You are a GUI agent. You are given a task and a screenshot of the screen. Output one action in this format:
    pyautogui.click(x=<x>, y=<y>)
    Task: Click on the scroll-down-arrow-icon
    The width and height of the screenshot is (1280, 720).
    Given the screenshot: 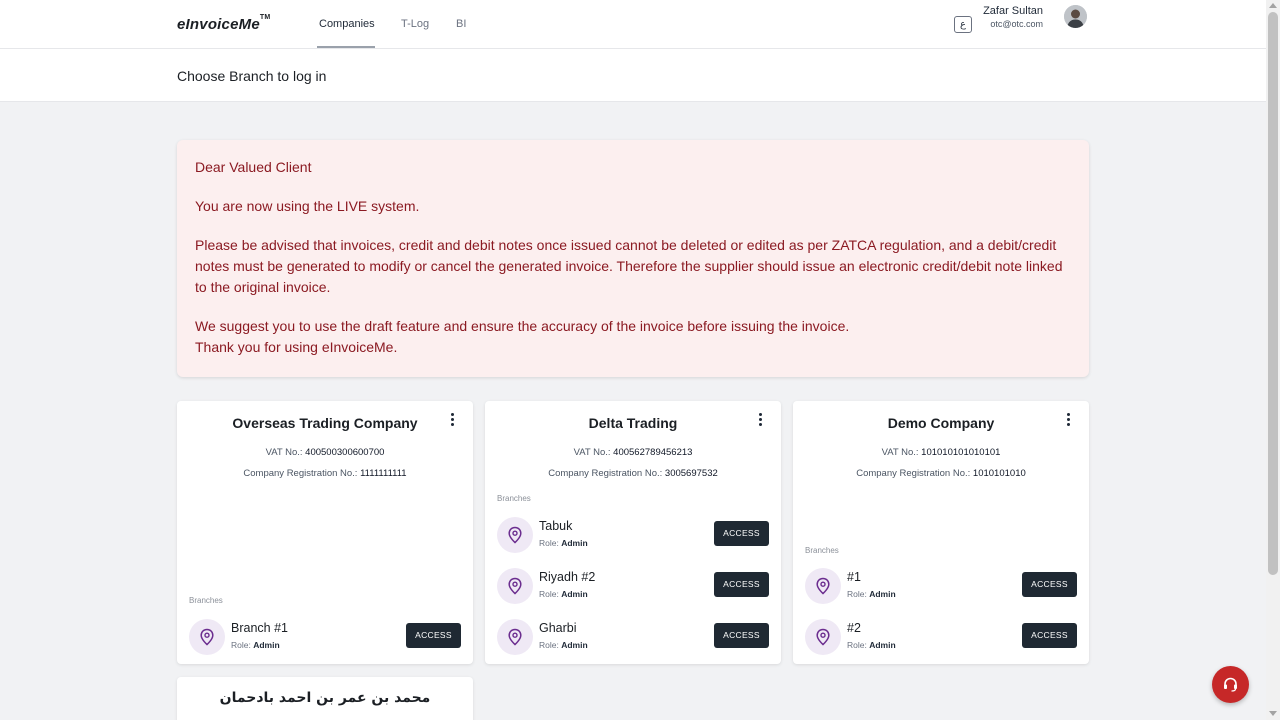 What is the action you would take?
    pyautogui.click(x=1273, y=713)
    